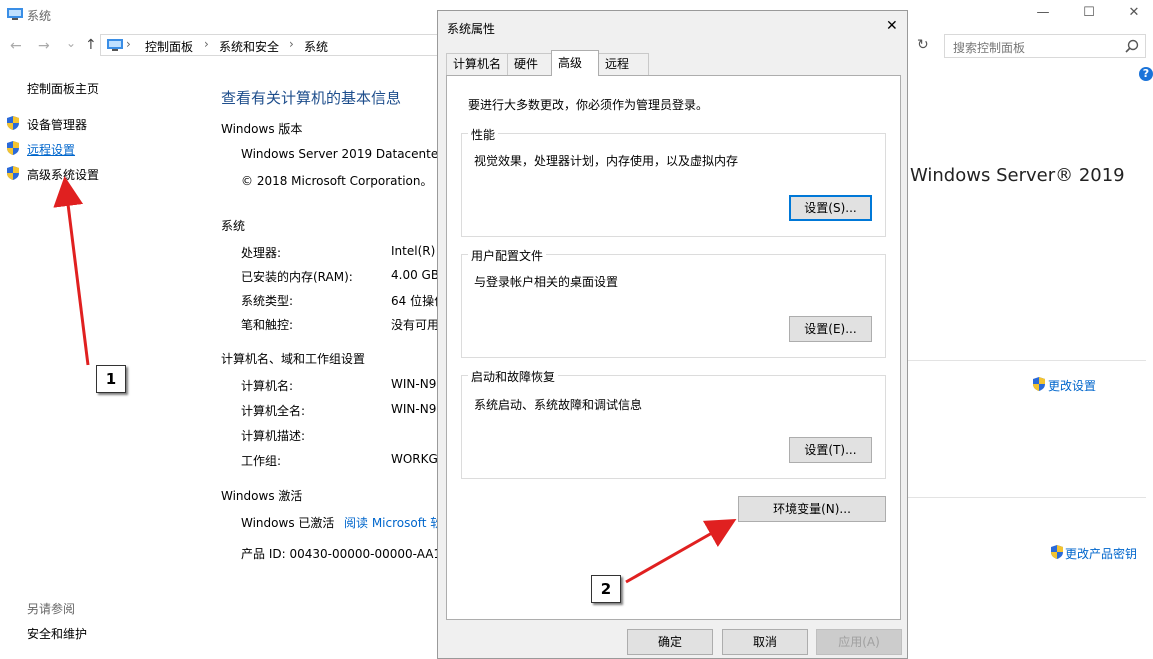 The height and width of the screenshot is (659, 1153). Describe the element at coordinates (606, 589) in the screenshot. I see `annotation-callout-2: 2` at that location.